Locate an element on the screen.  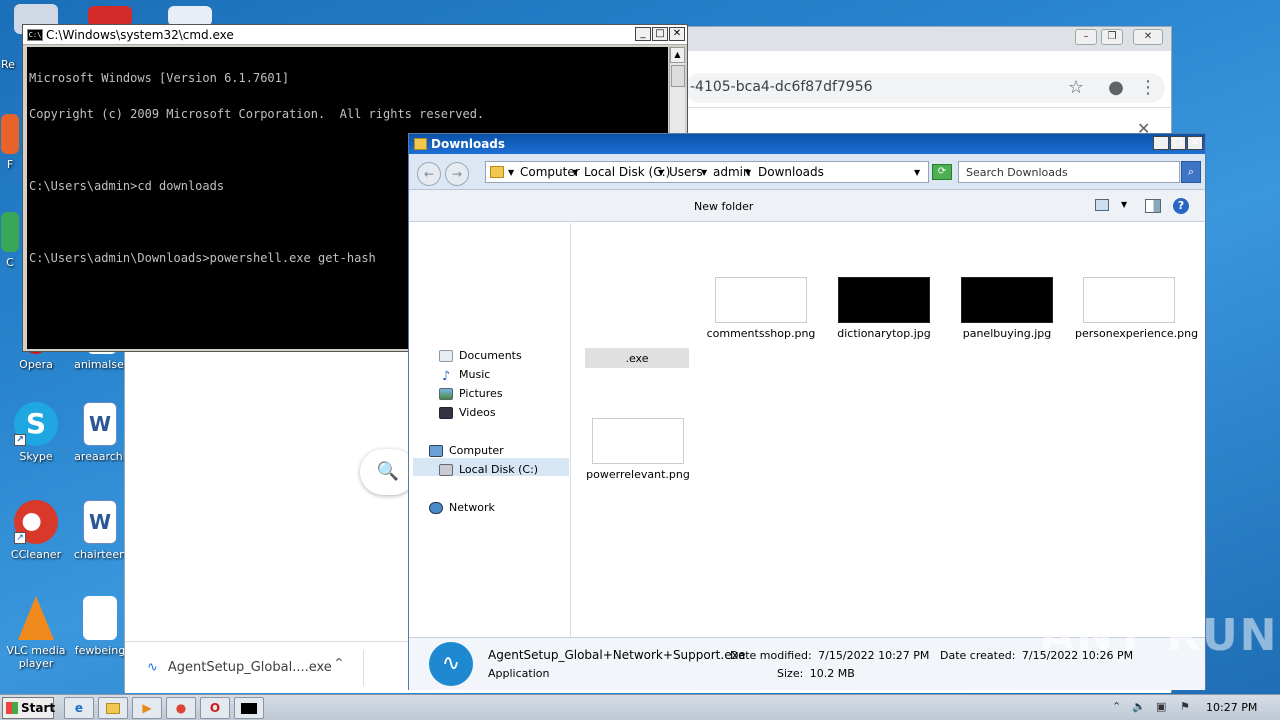
tray-expand-icon: ⌃ is located at coordinates (1116, 706).